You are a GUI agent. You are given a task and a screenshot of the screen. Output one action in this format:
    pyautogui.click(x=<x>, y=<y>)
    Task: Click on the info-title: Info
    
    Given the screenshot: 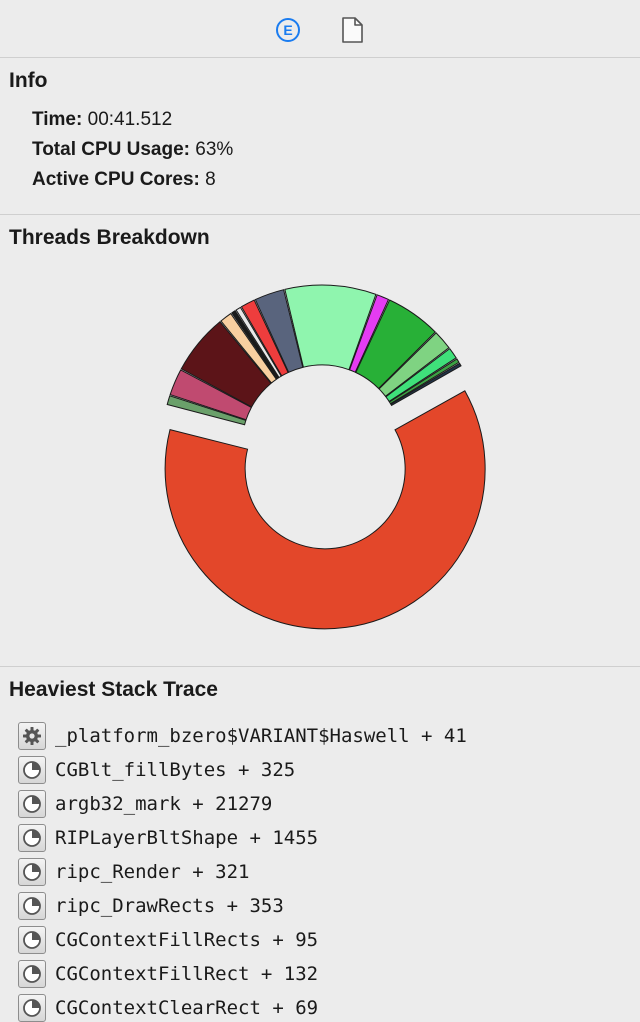 What is the action you would take?
    pyautogui.click(x=28, y=80)
    